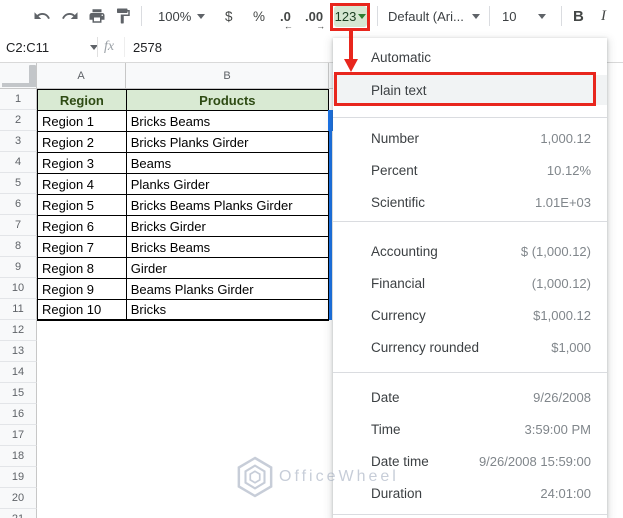 Image resolution: width=623 pixels, height=518 pixels. I want to click on redo-button, so click(70, 16).